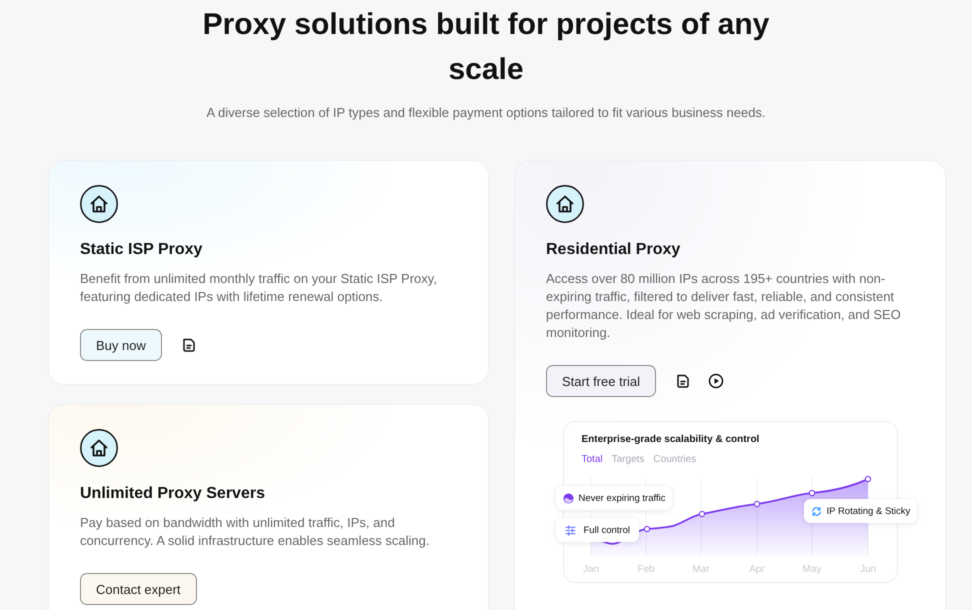  I want to click on card-title: Static ISP Proxy, so click(142, 250).